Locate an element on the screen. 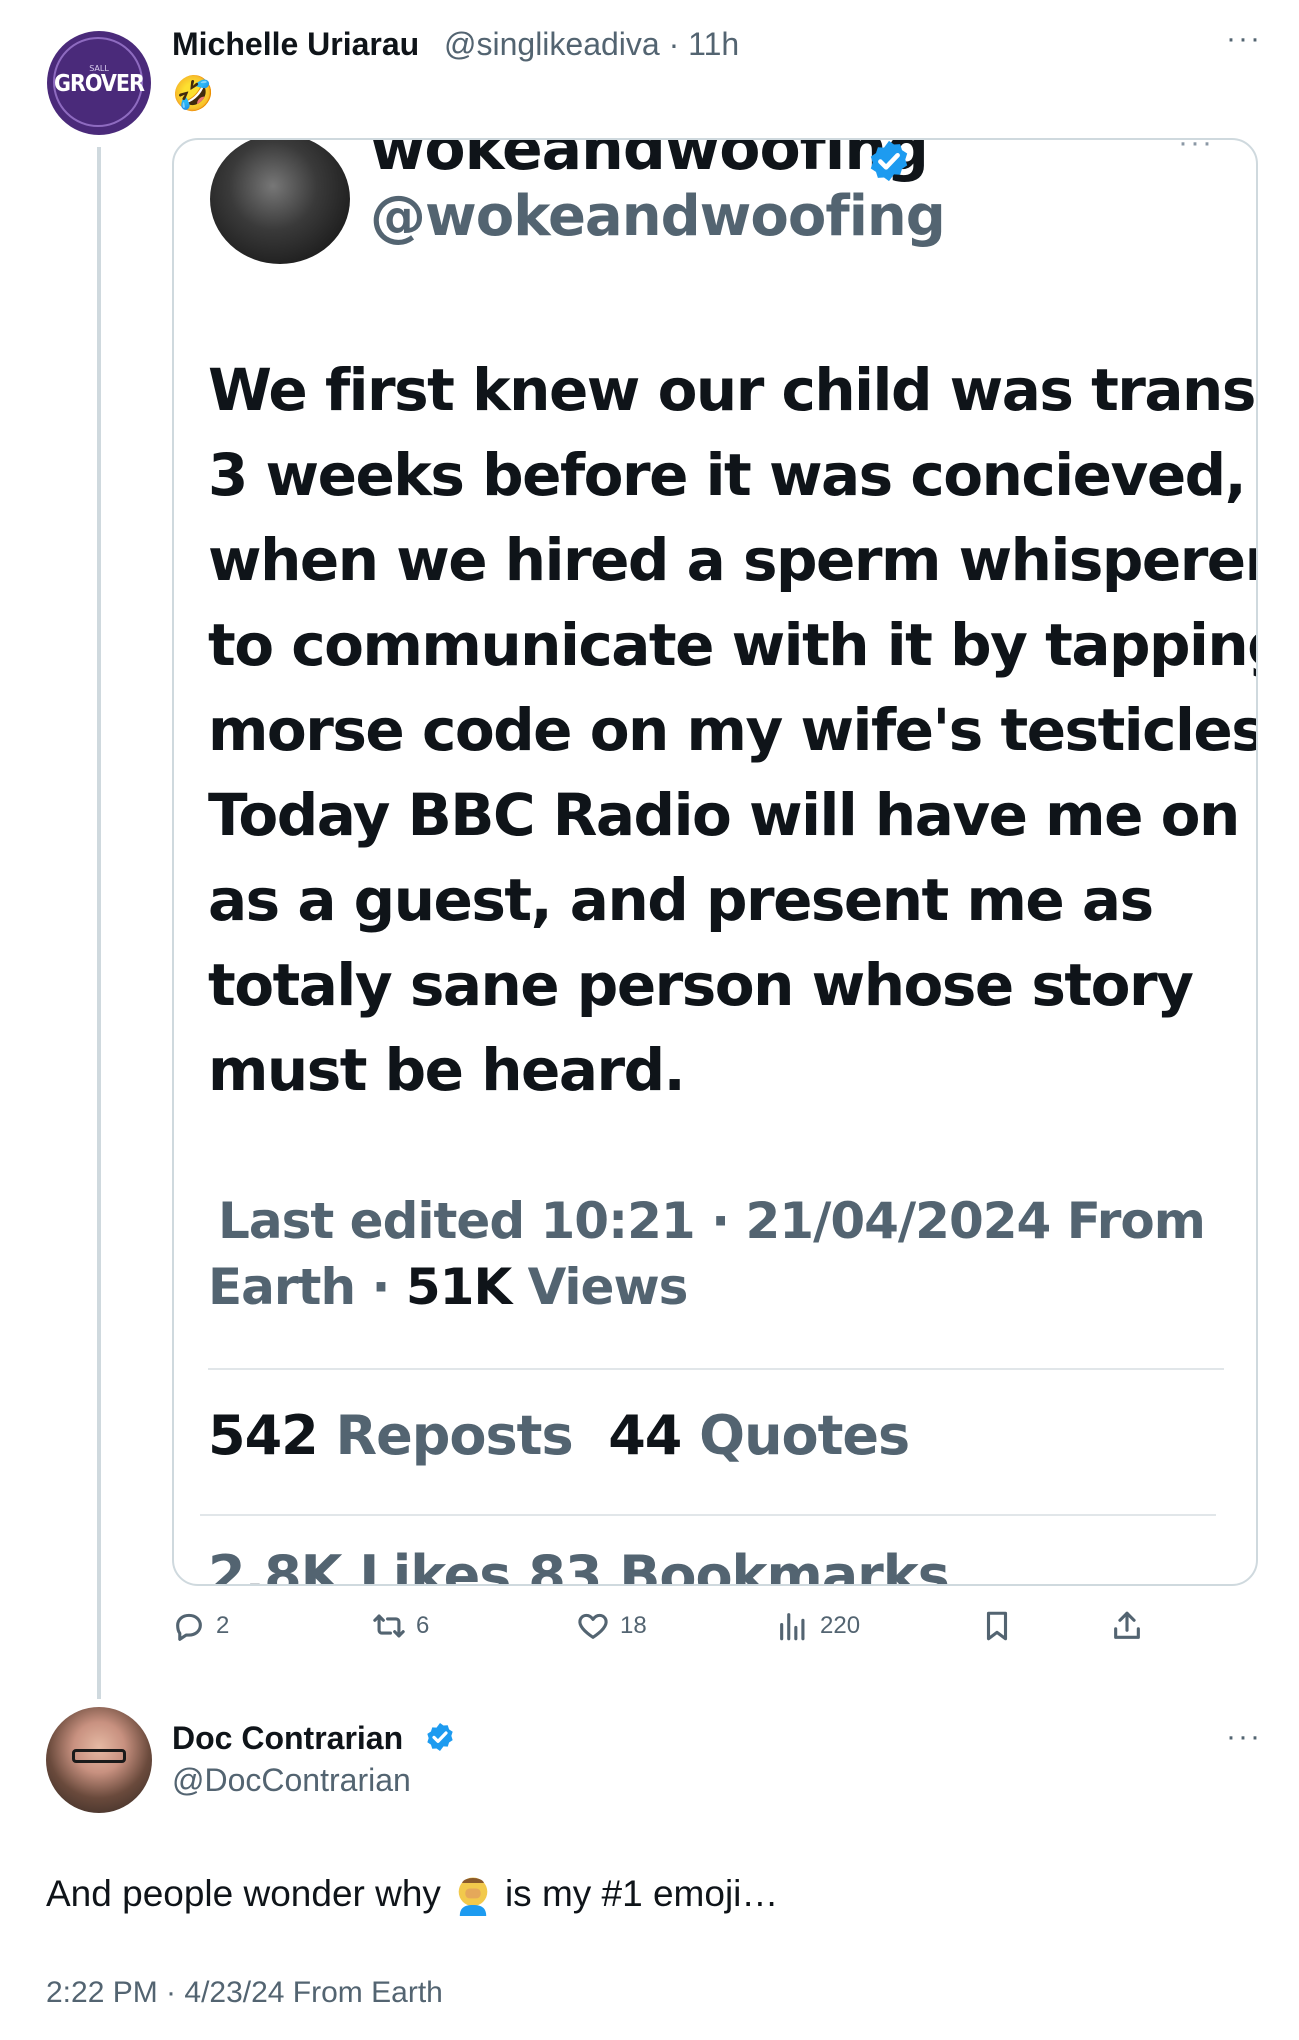  tweet-text: 🤣 is located at coordinates (193, 94).